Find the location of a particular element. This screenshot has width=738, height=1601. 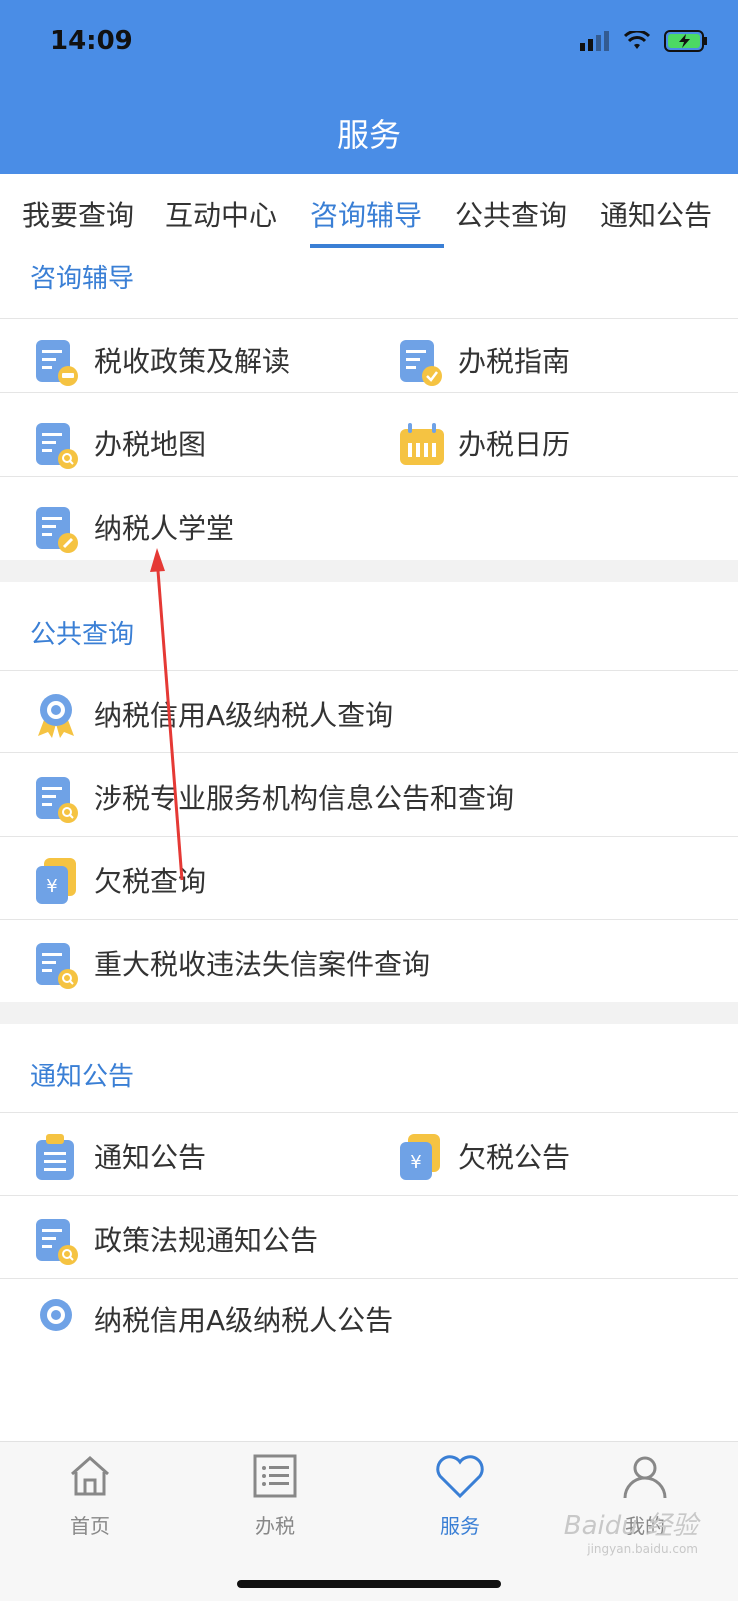

list-icon is located at coordinates (275, 1476).